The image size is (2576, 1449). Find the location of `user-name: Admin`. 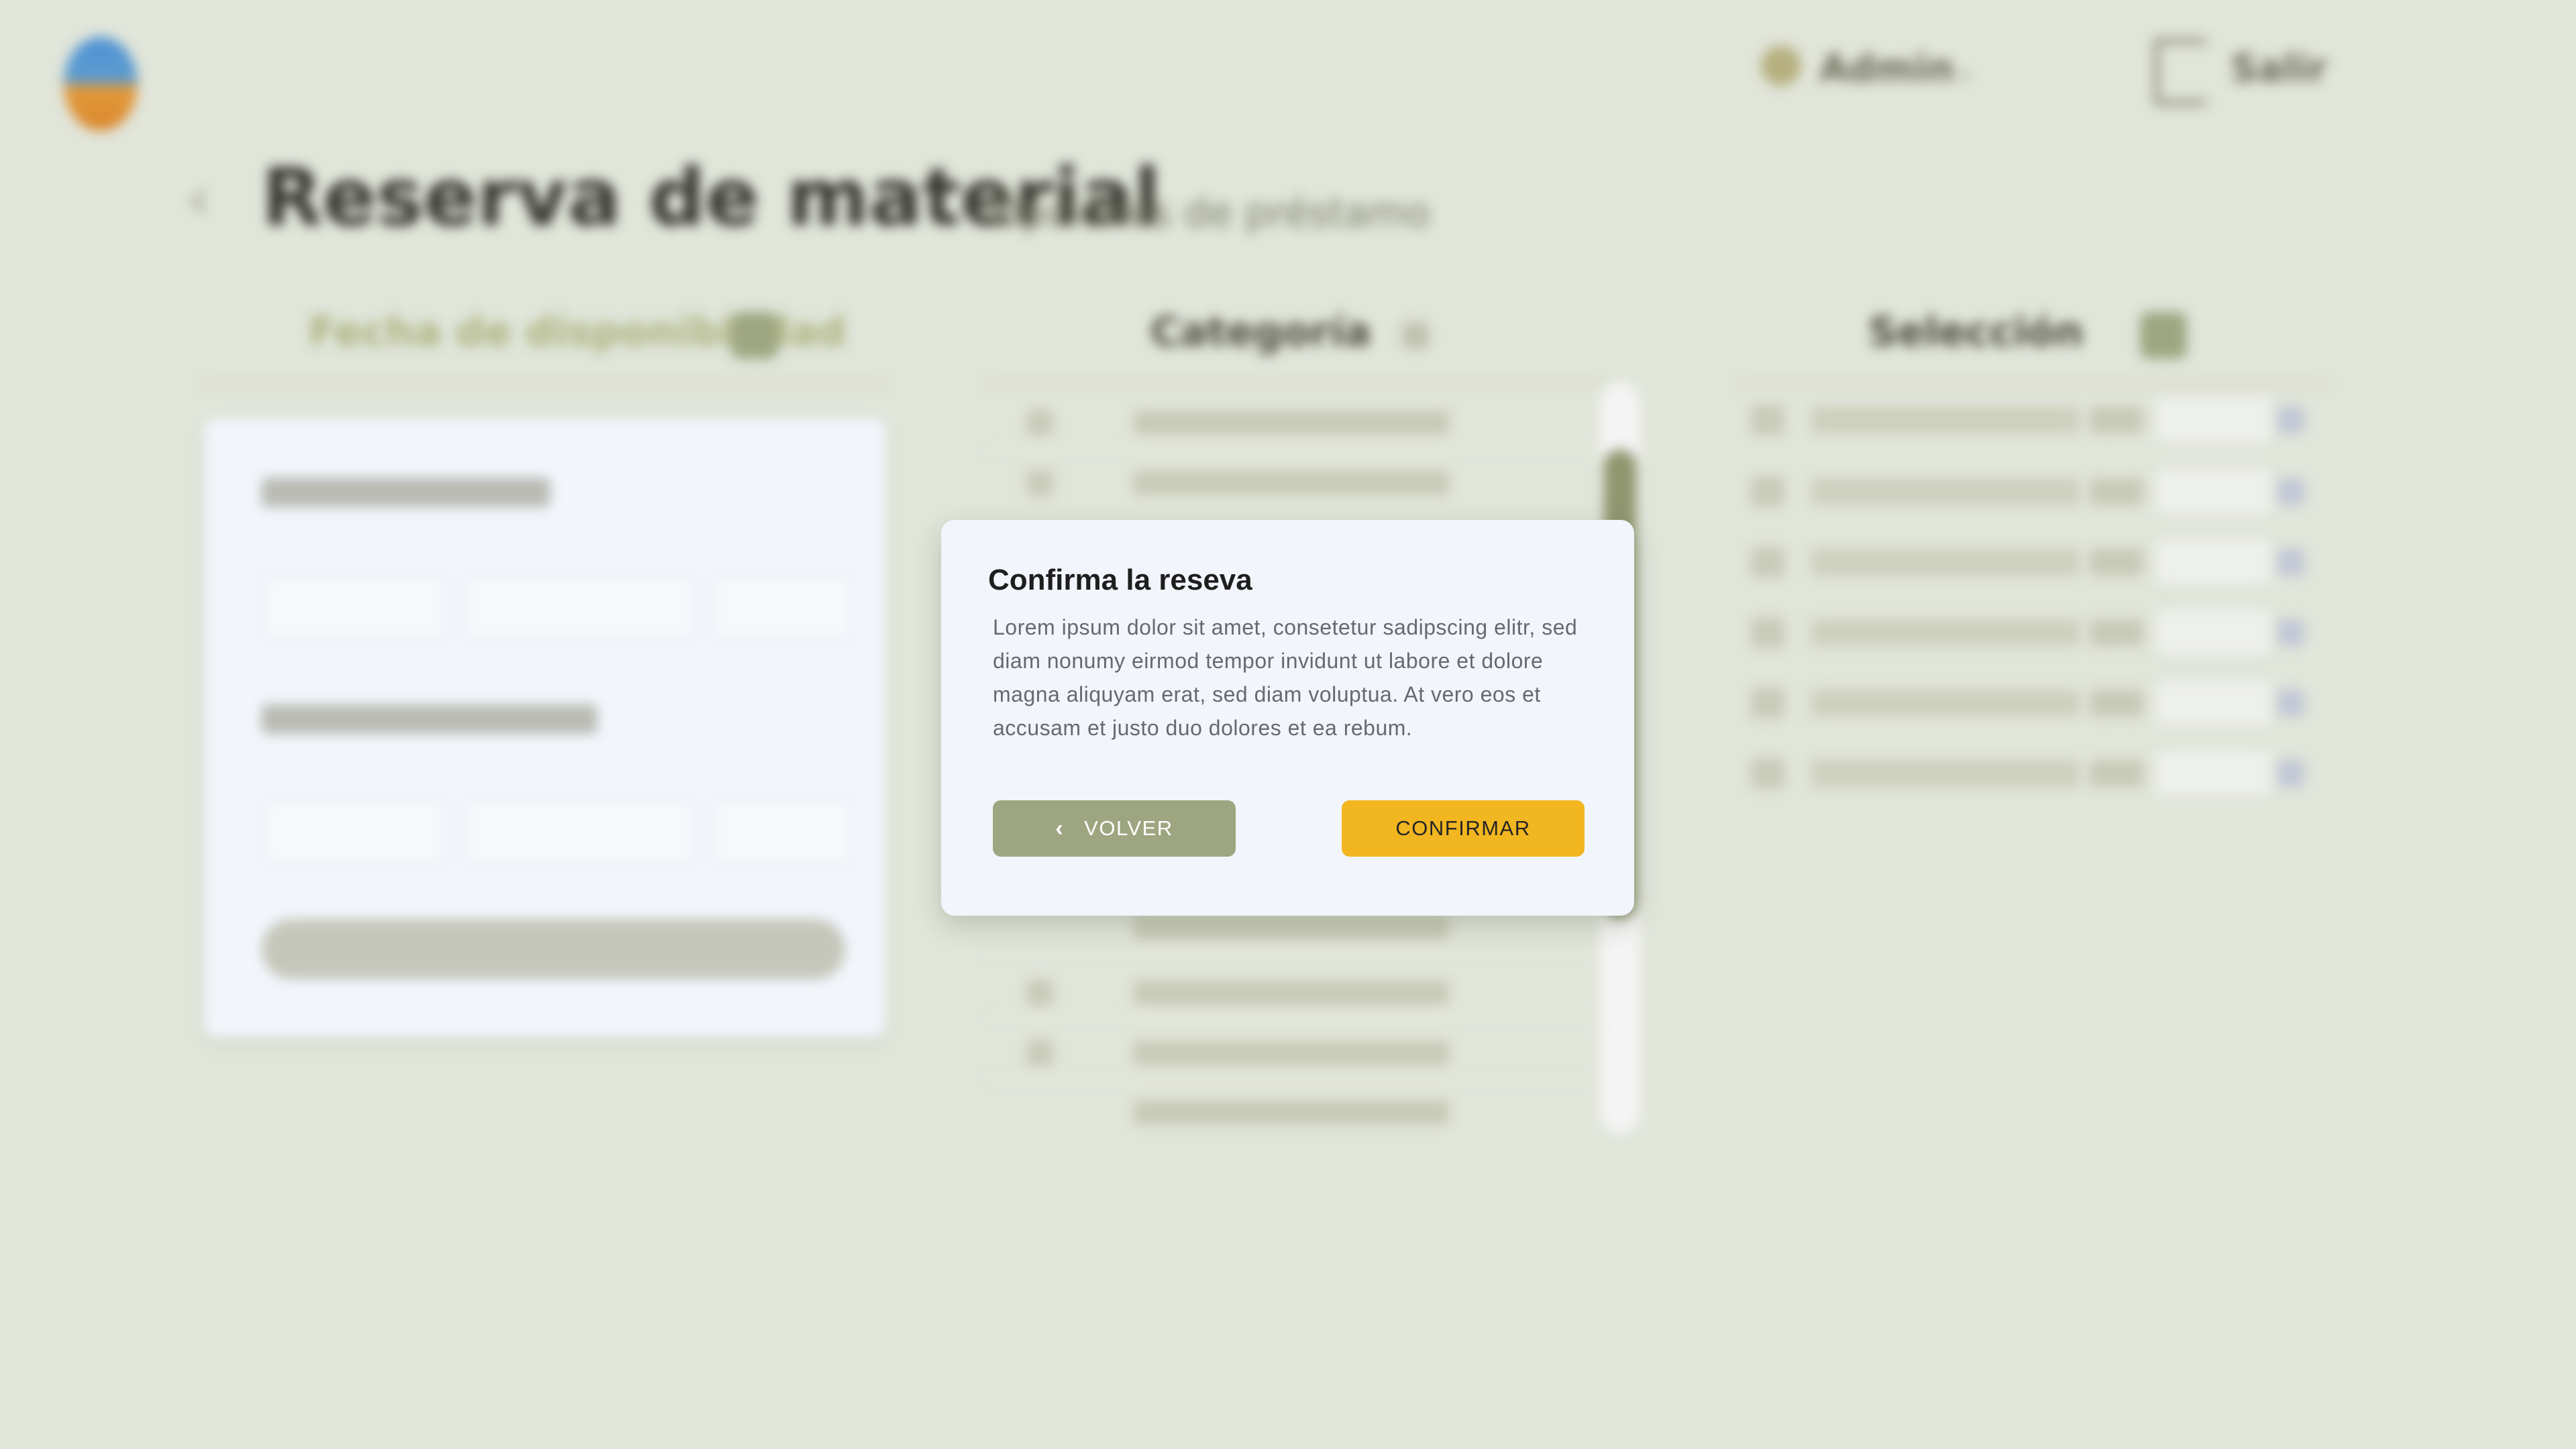

user-name: Admin is located at coordinates (1886, 69).